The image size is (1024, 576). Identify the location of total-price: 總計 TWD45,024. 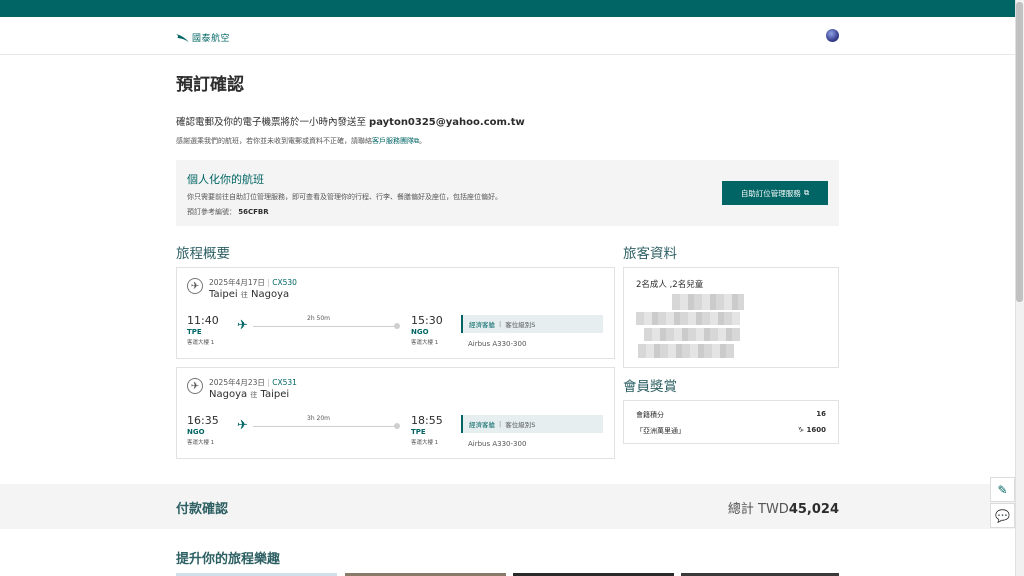
(779, 507).